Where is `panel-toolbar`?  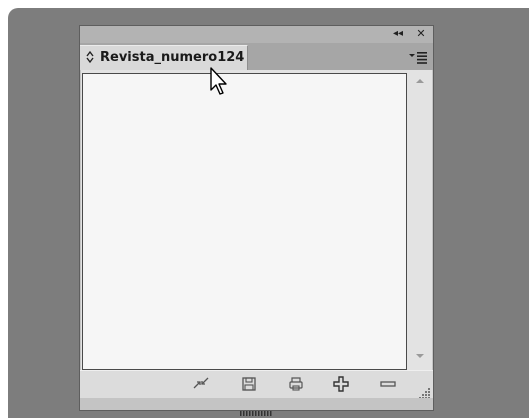 panel-toolbar is located at coordinates (256, 384).